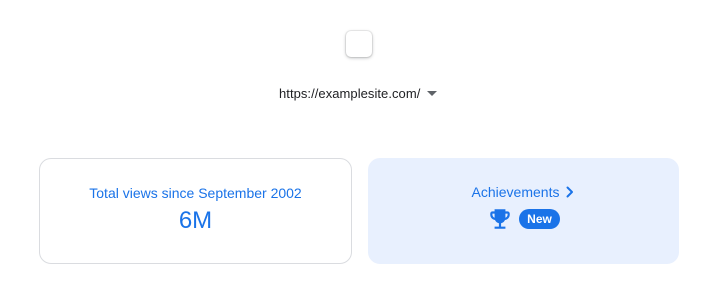 Image resolution: width=715 pixels, height=283 pixels. I want to click on chevron-right-icon, so click(570, 192).